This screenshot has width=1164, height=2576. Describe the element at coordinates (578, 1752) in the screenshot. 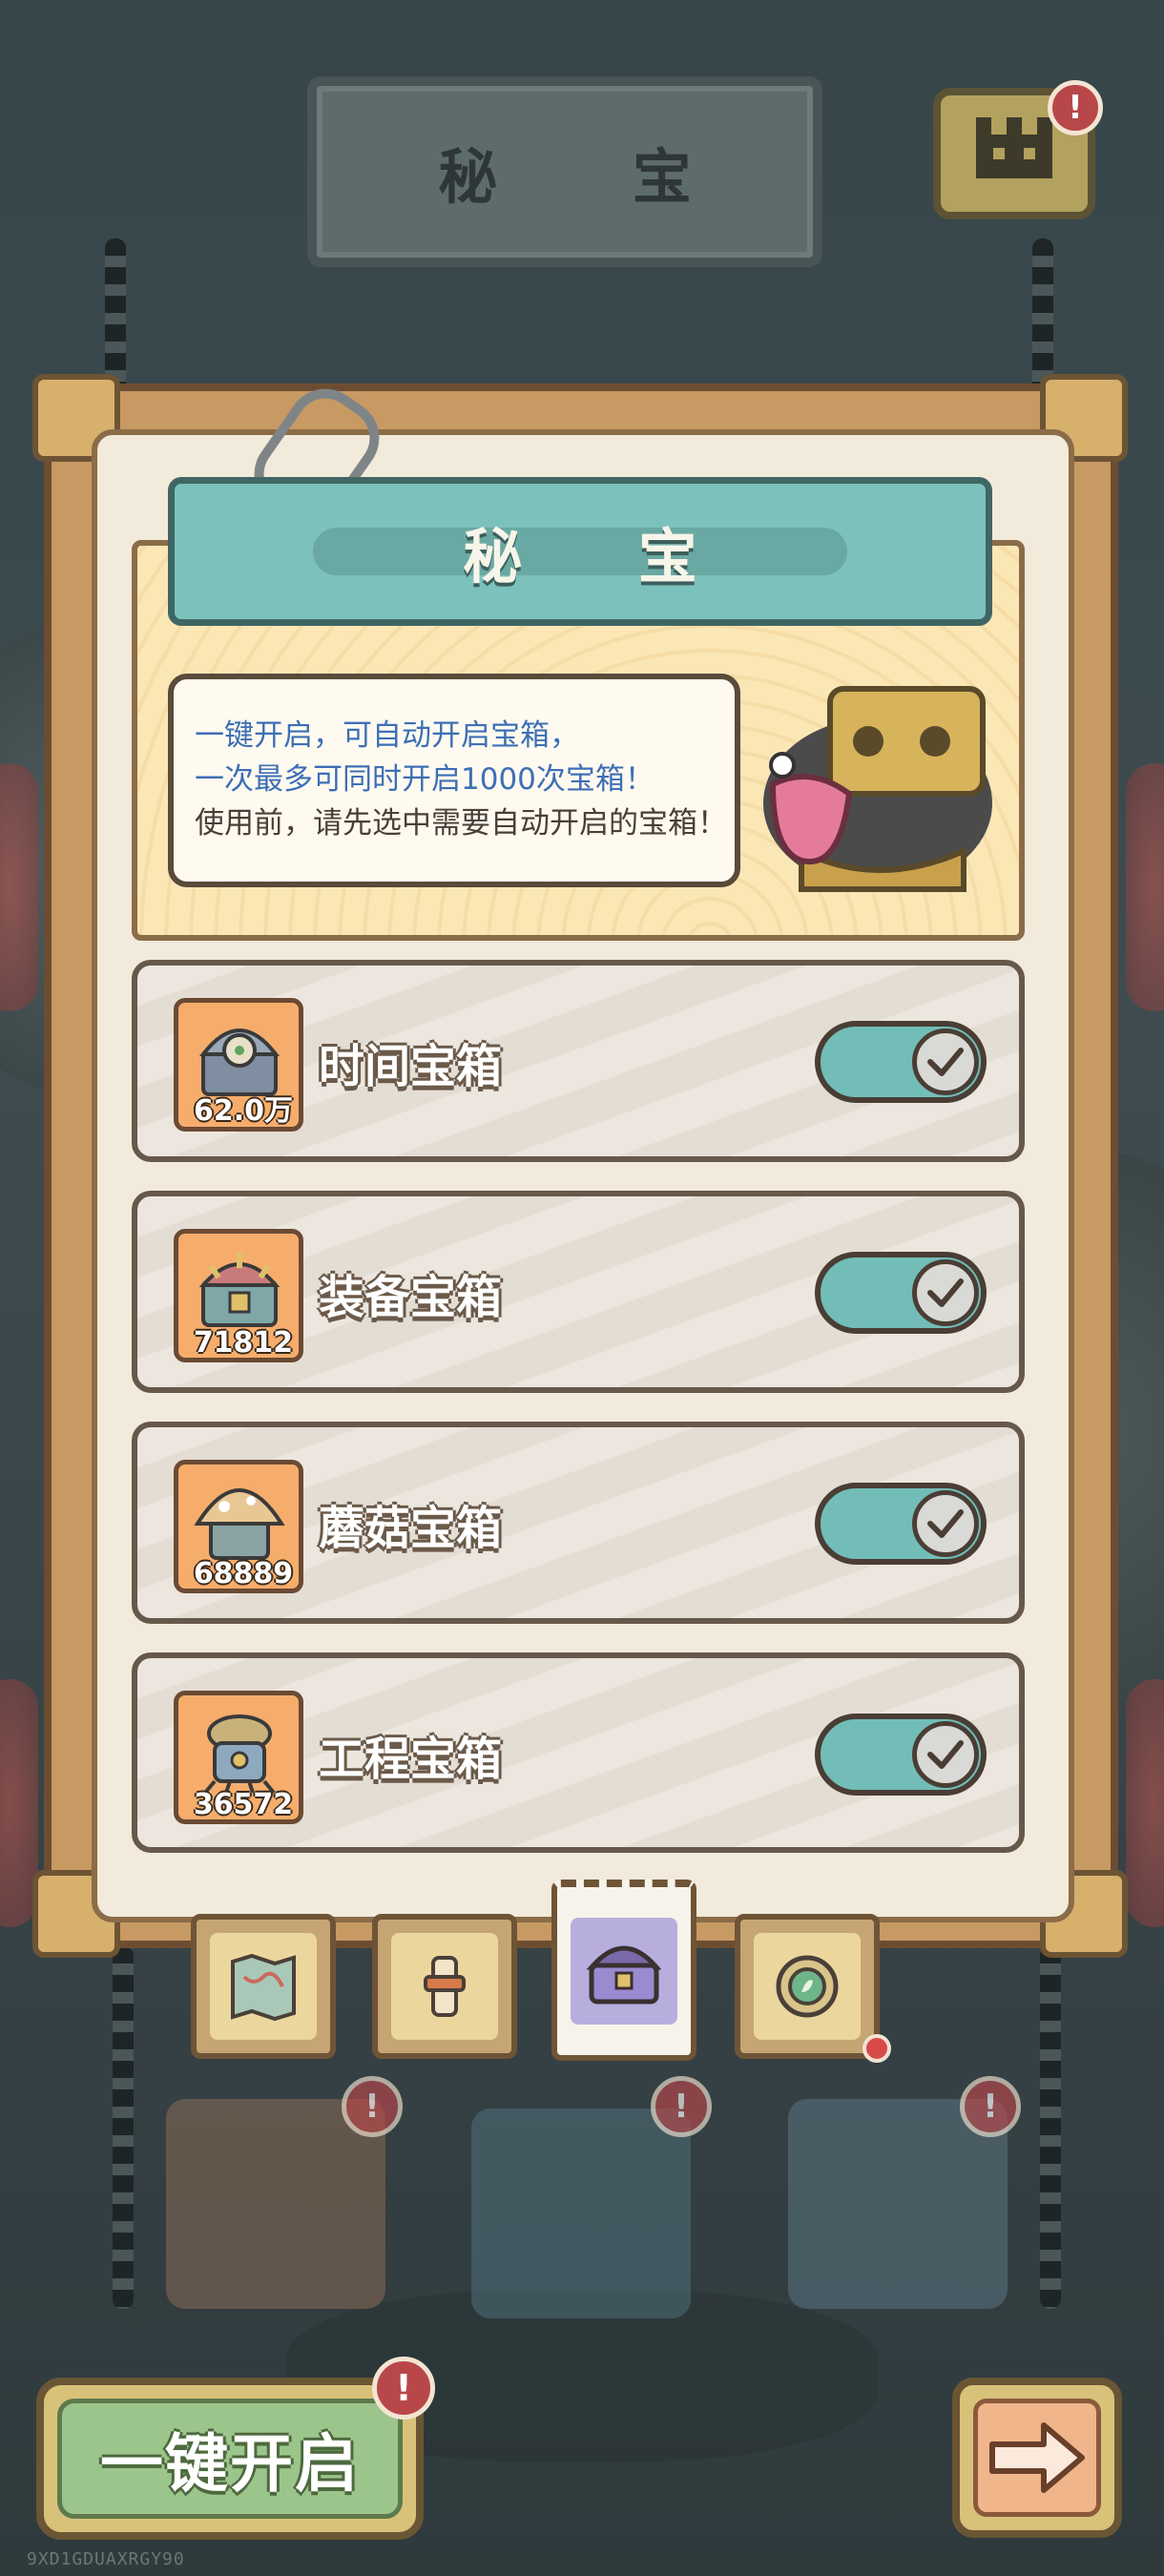

I see `chest-row-engineering: 36572 工程宝箱` at that location.